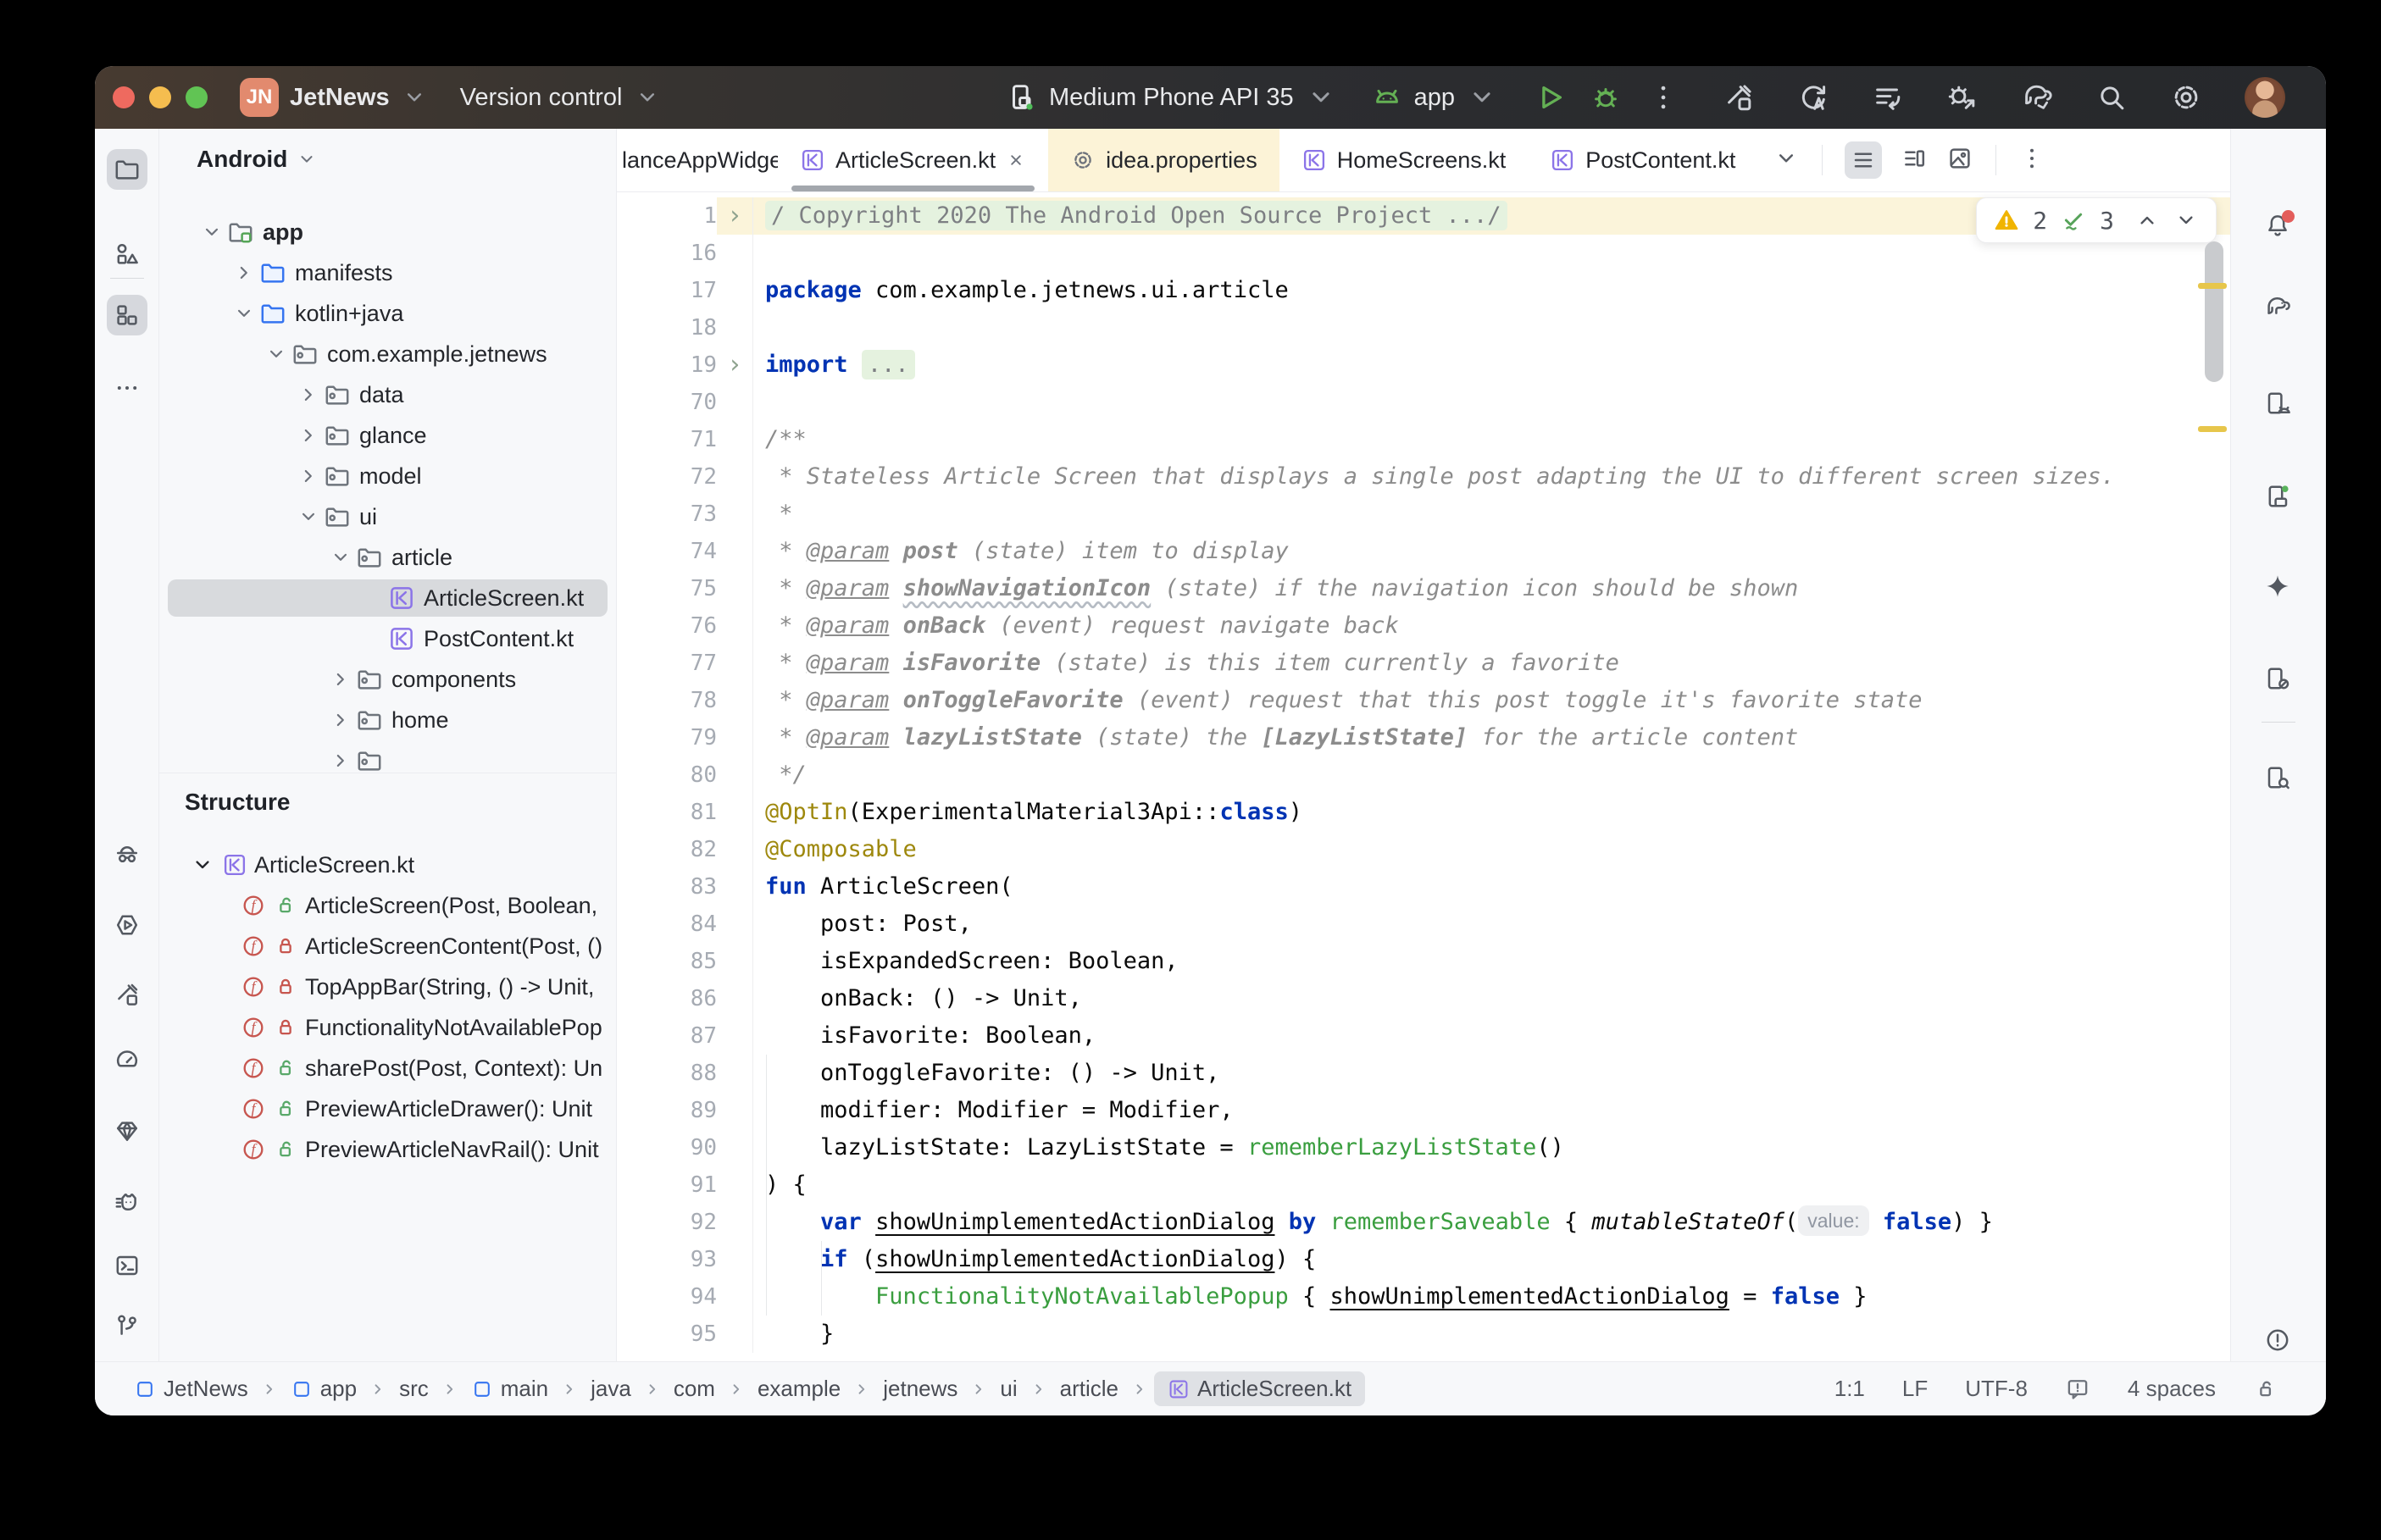 The height and width of the screenshot is (1540, 2381). I want to click on breadcrumb-item-articlescreen-kt: ArticleScreen.kt, so click(1260, 1388).